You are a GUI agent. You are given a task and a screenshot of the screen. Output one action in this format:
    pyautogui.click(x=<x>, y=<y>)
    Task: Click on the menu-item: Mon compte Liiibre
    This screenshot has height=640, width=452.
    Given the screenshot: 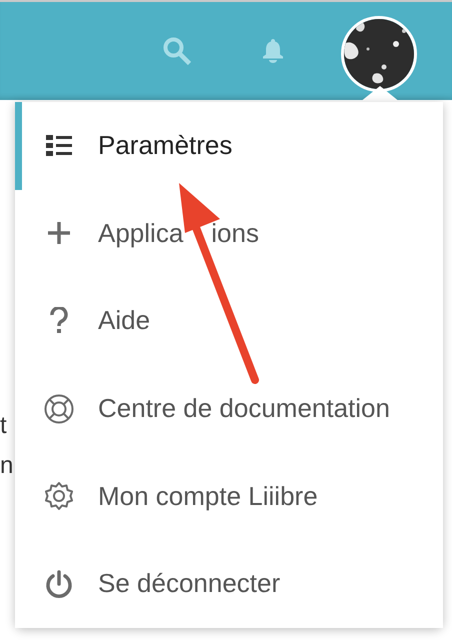 What is the action you would take?
    pyautogui.click(x=229, y=496)
    